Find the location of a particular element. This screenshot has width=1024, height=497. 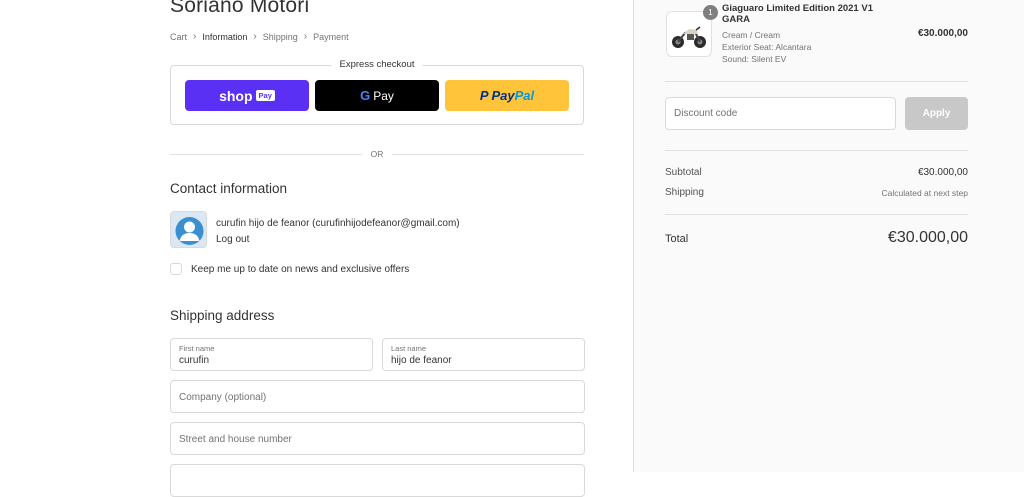

shop-pay-button: shop Pay is located at coordinates (247, 95).